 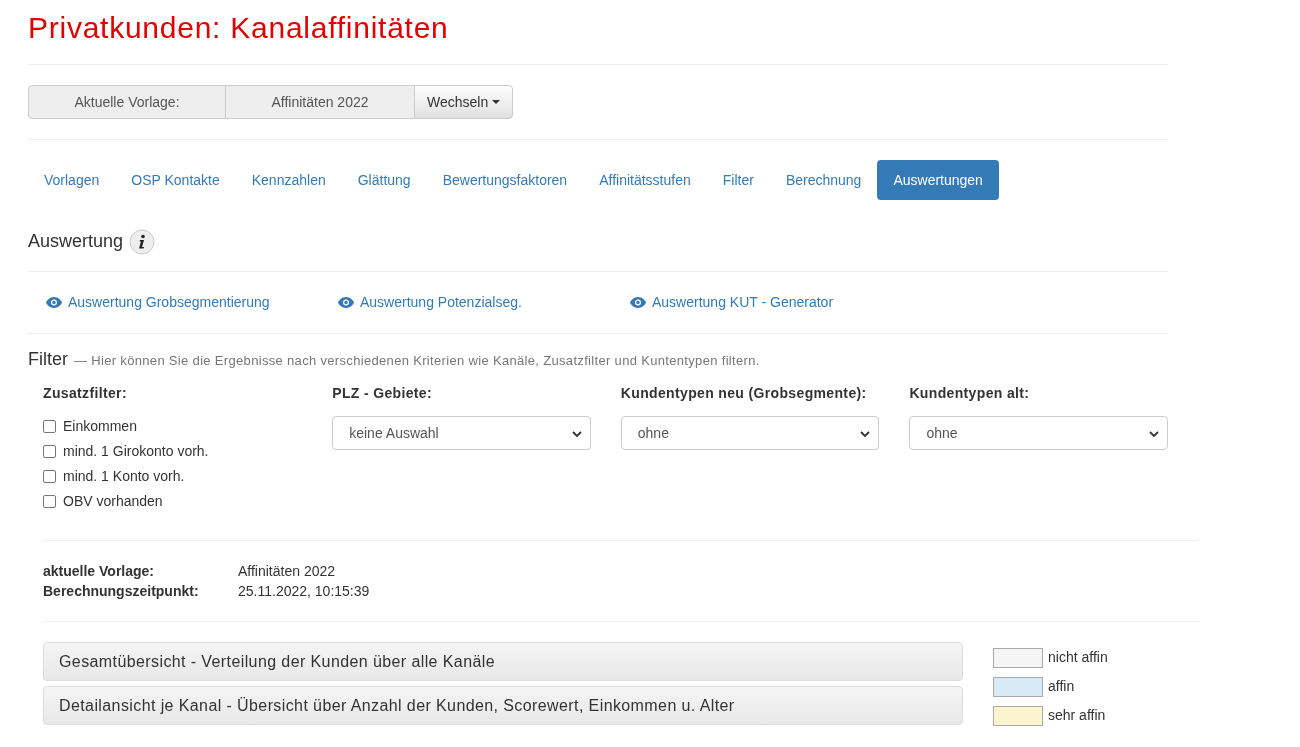 I want to click on checkbox-label: mind. 1 Konto vorh., so click(x=124, y=476).